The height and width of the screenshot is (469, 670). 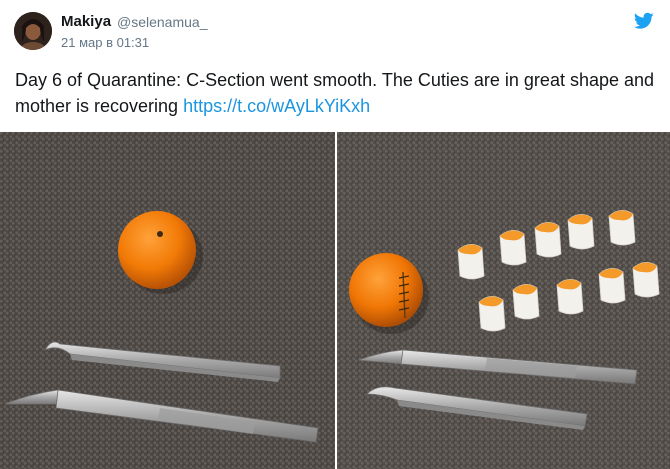 I want to click on user-handle: @selenamua_, so click(x=162, y=22).